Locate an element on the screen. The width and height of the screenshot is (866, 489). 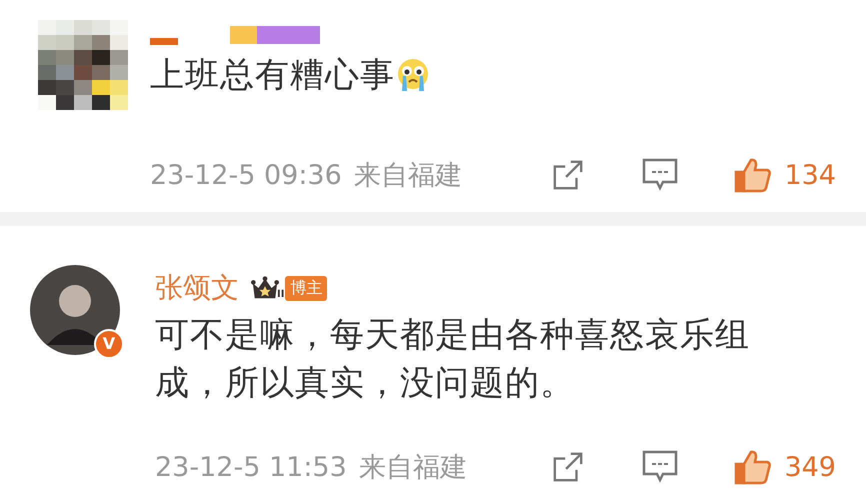
timestamp: 23-12-5 11:53 is located at coordinates (251, 467).